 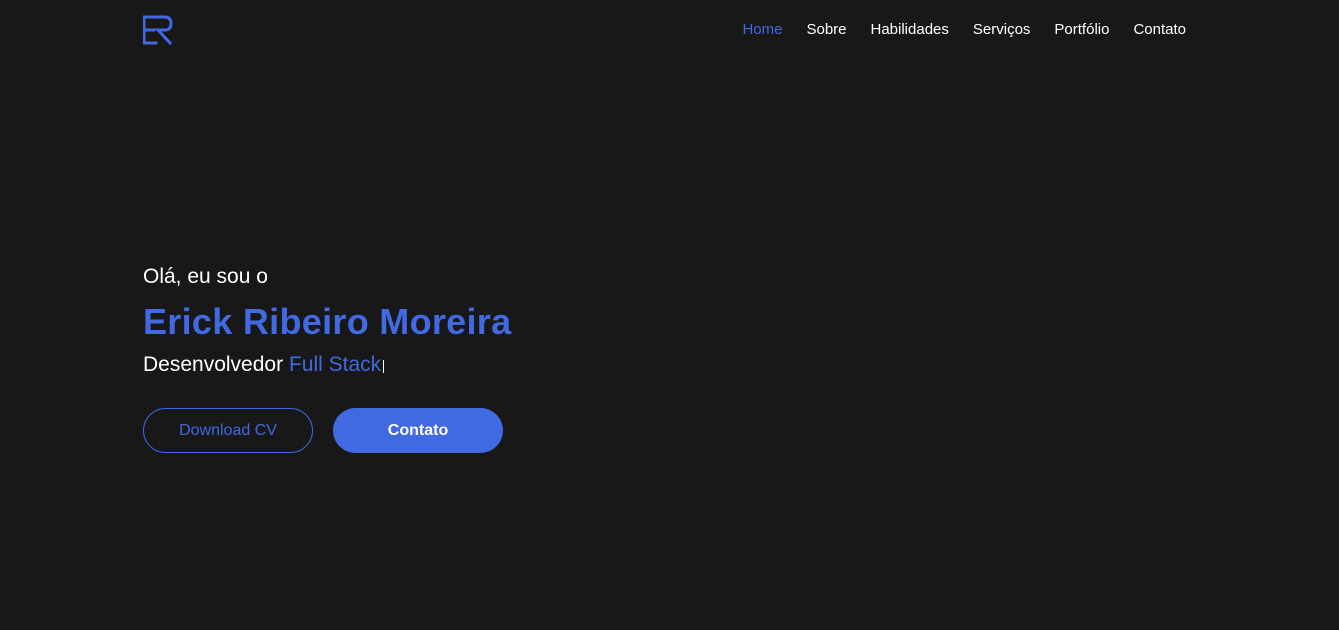 I want to click on hero-greeting: Olá, eu sou o, so click(x=205, y=276).